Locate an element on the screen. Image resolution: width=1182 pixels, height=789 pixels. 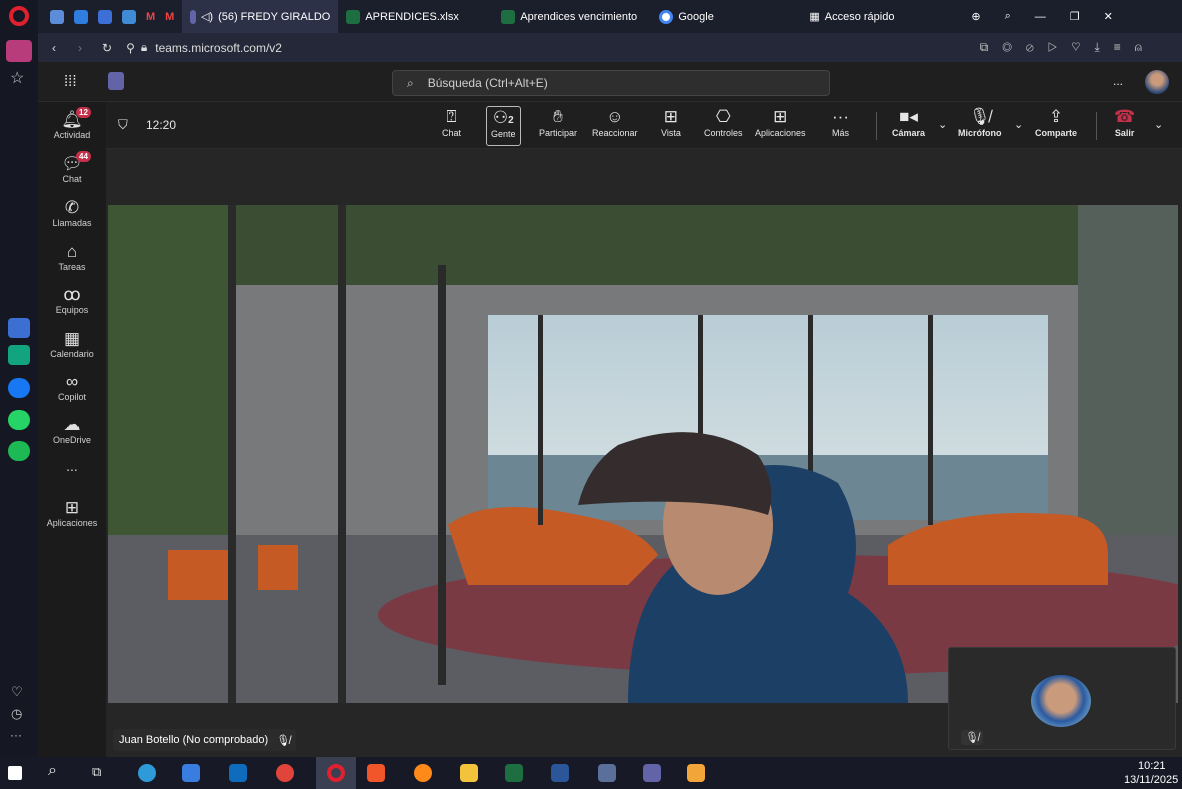
nav-label: Copilot is located at coordinates (71, 397).